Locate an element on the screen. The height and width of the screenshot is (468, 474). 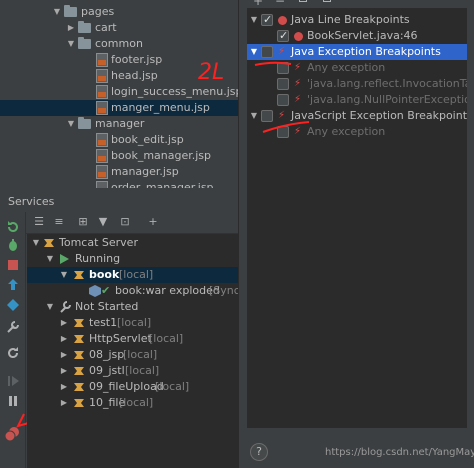
bp-item-nullpointer: ⚡ 'java.lang.NullPointerException' is located at coordinates (357, 100).